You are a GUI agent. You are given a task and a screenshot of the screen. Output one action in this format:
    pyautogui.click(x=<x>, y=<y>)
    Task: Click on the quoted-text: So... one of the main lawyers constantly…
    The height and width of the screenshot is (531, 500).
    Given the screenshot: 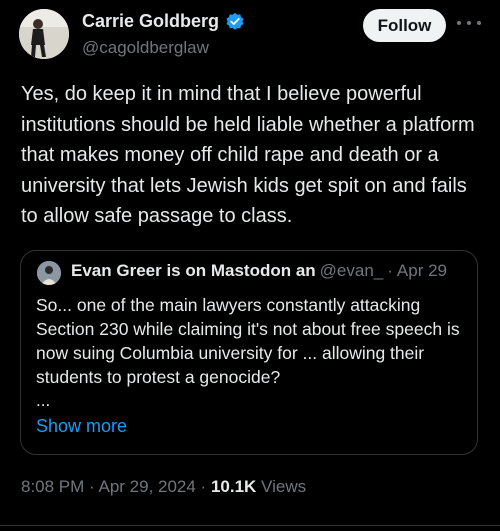 What is the action you would take?
    pyautogui.click(x=248, y=341)
    